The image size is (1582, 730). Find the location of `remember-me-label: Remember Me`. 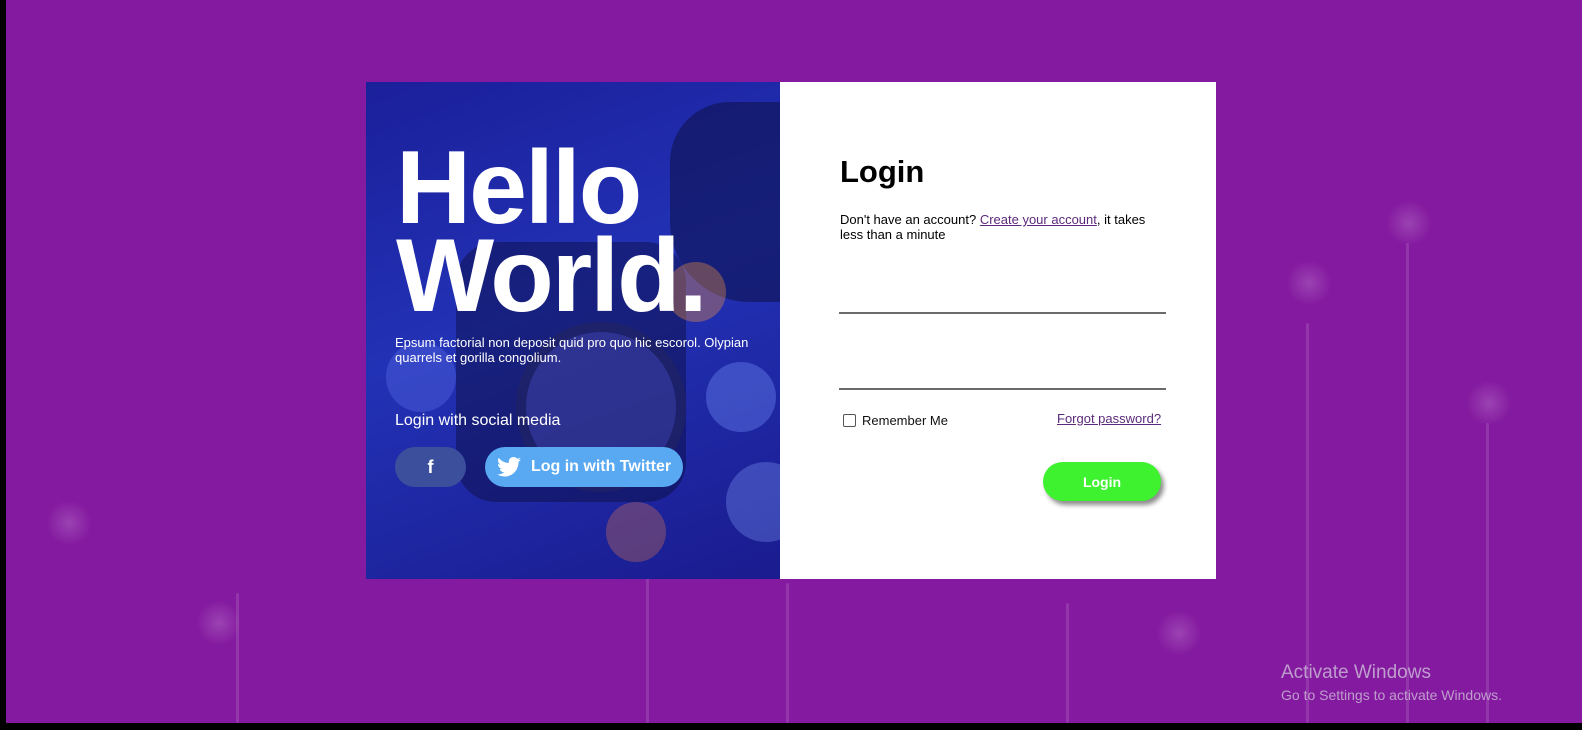

remember-me-label: Remember Me is located at coordinates (905, 420).